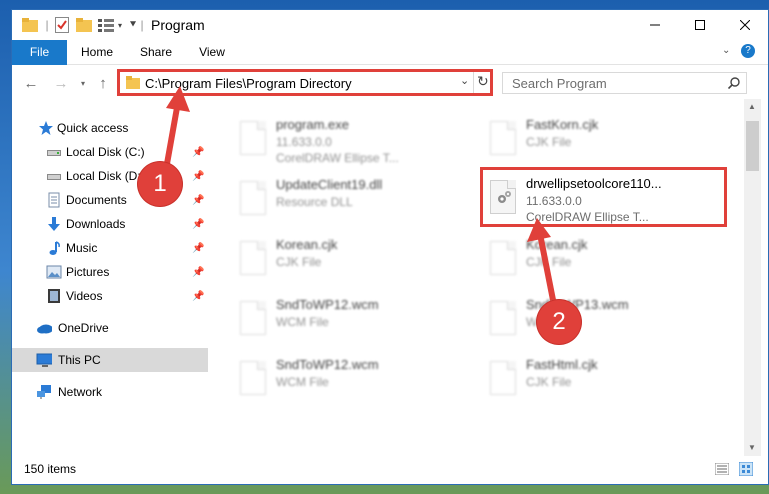 Image resolution: width=769 pixels, height=494 pixels. I want to click on step-2-badge: 2, so click(559, 322).